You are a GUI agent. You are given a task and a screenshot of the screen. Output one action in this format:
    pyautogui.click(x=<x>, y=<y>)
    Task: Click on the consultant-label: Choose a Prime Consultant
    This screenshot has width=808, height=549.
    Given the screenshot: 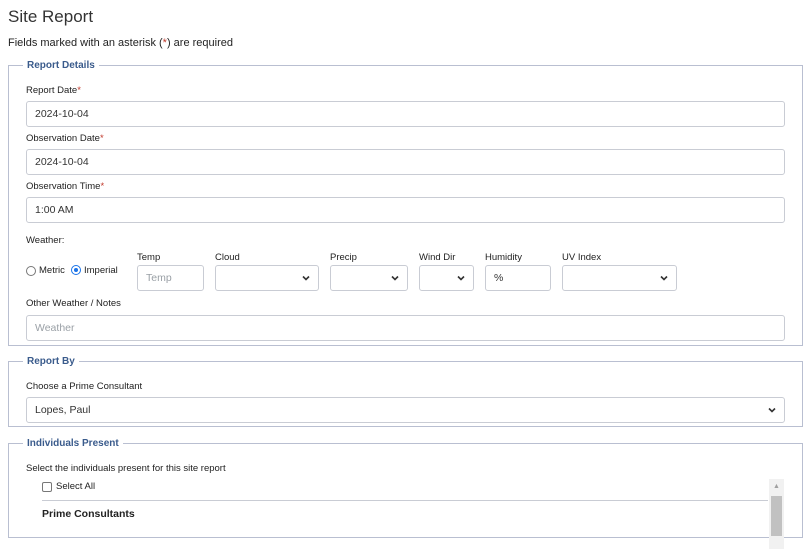 What is the action you would take?
    pyautogui.click(x=84, y=386)
    